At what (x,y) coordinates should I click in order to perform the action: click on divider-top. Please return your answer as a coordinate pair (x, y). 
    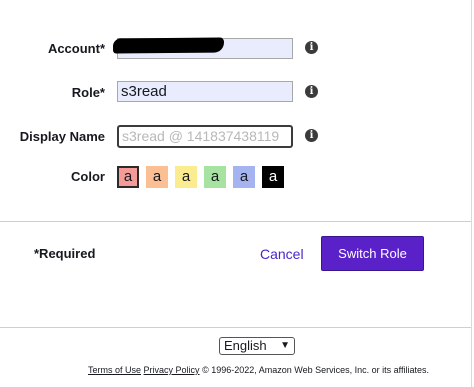
    Looking at the image, I should click on (235, 221).